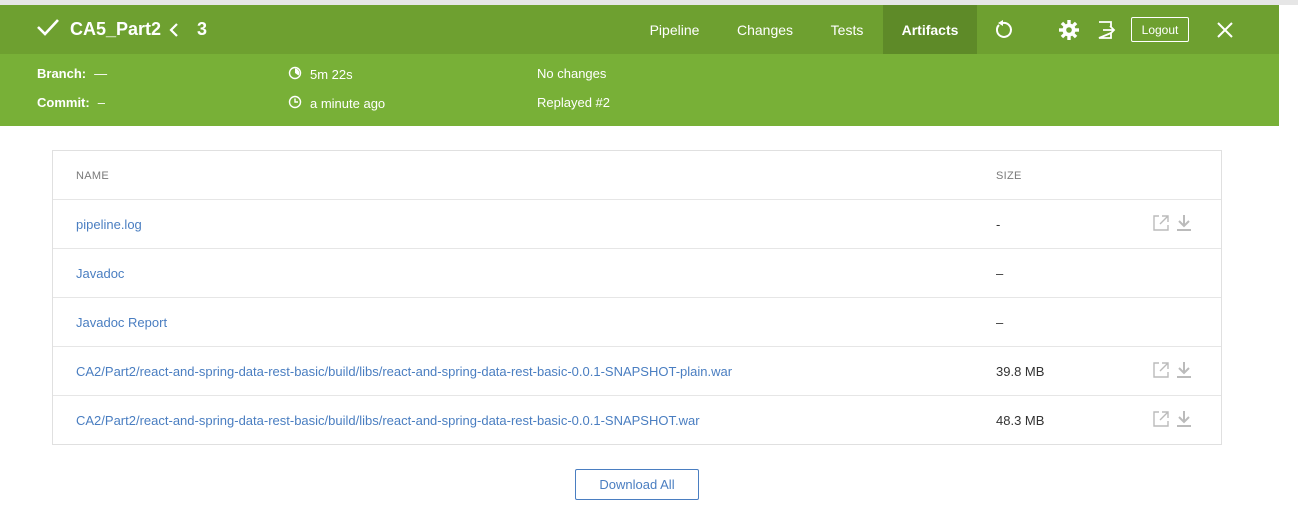  I want to click on commit-info: Commit: –, so click(71, 102).